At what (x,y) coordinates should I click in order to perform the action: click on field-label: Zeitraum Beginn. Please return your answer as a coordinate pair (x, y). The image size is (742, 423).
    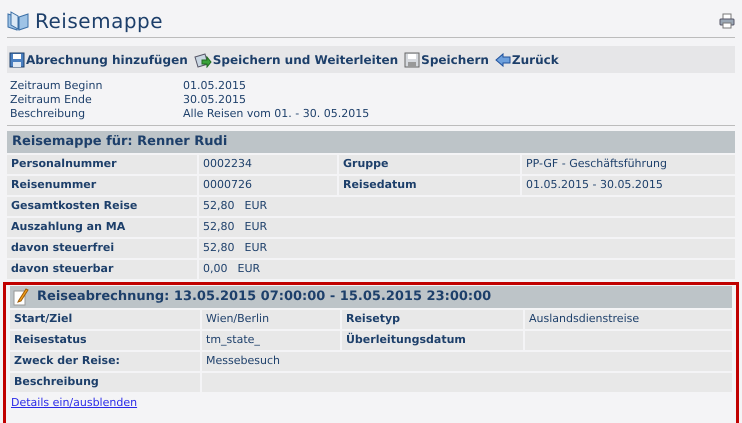
    Looking at the image, I should click on (57, 86).